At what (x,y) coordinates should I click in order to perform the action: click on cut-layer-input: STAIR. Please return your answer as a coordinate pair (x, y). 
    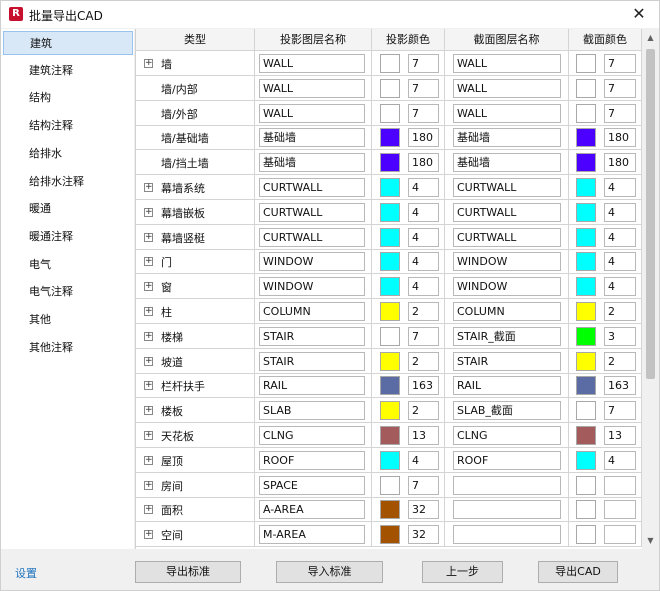
    Looking at the image, I should click on (507, 361).